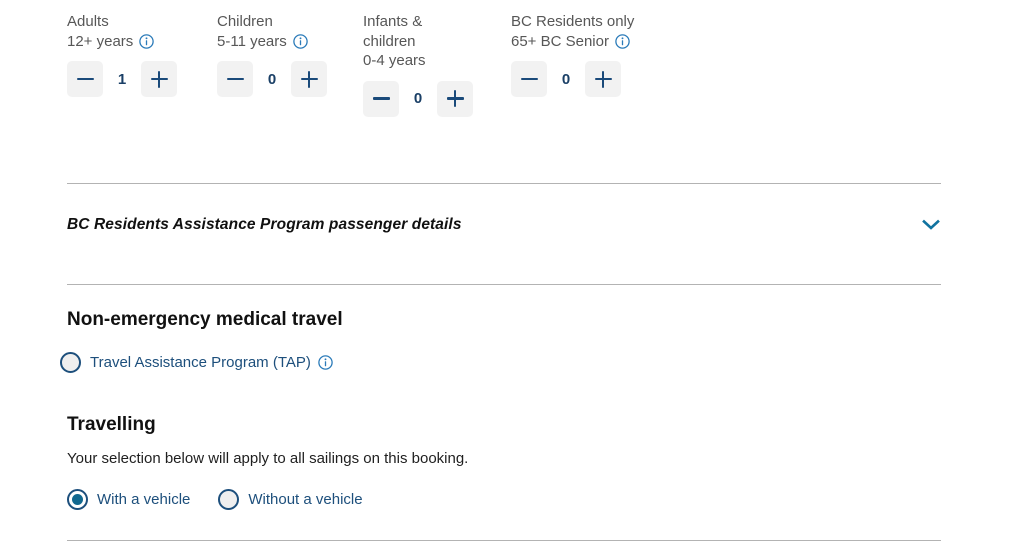  Describe the element at coordinates (437, 64) in the screenshot. I see `passenger-column-infants: Infants & children 0-4 years 0` at that location.